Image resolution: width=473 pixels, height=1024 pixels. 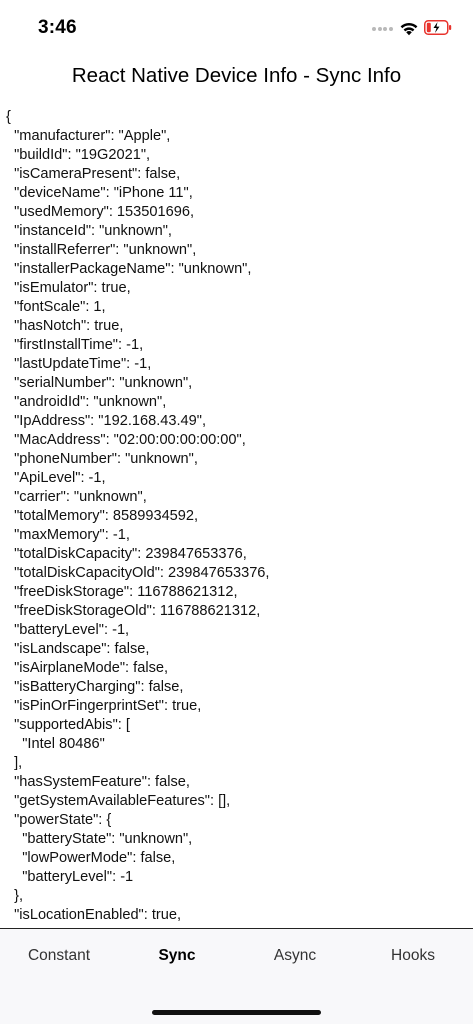 I want to click on page-title: React Native Device Info - Sync Info, so click(x=236, y=75).